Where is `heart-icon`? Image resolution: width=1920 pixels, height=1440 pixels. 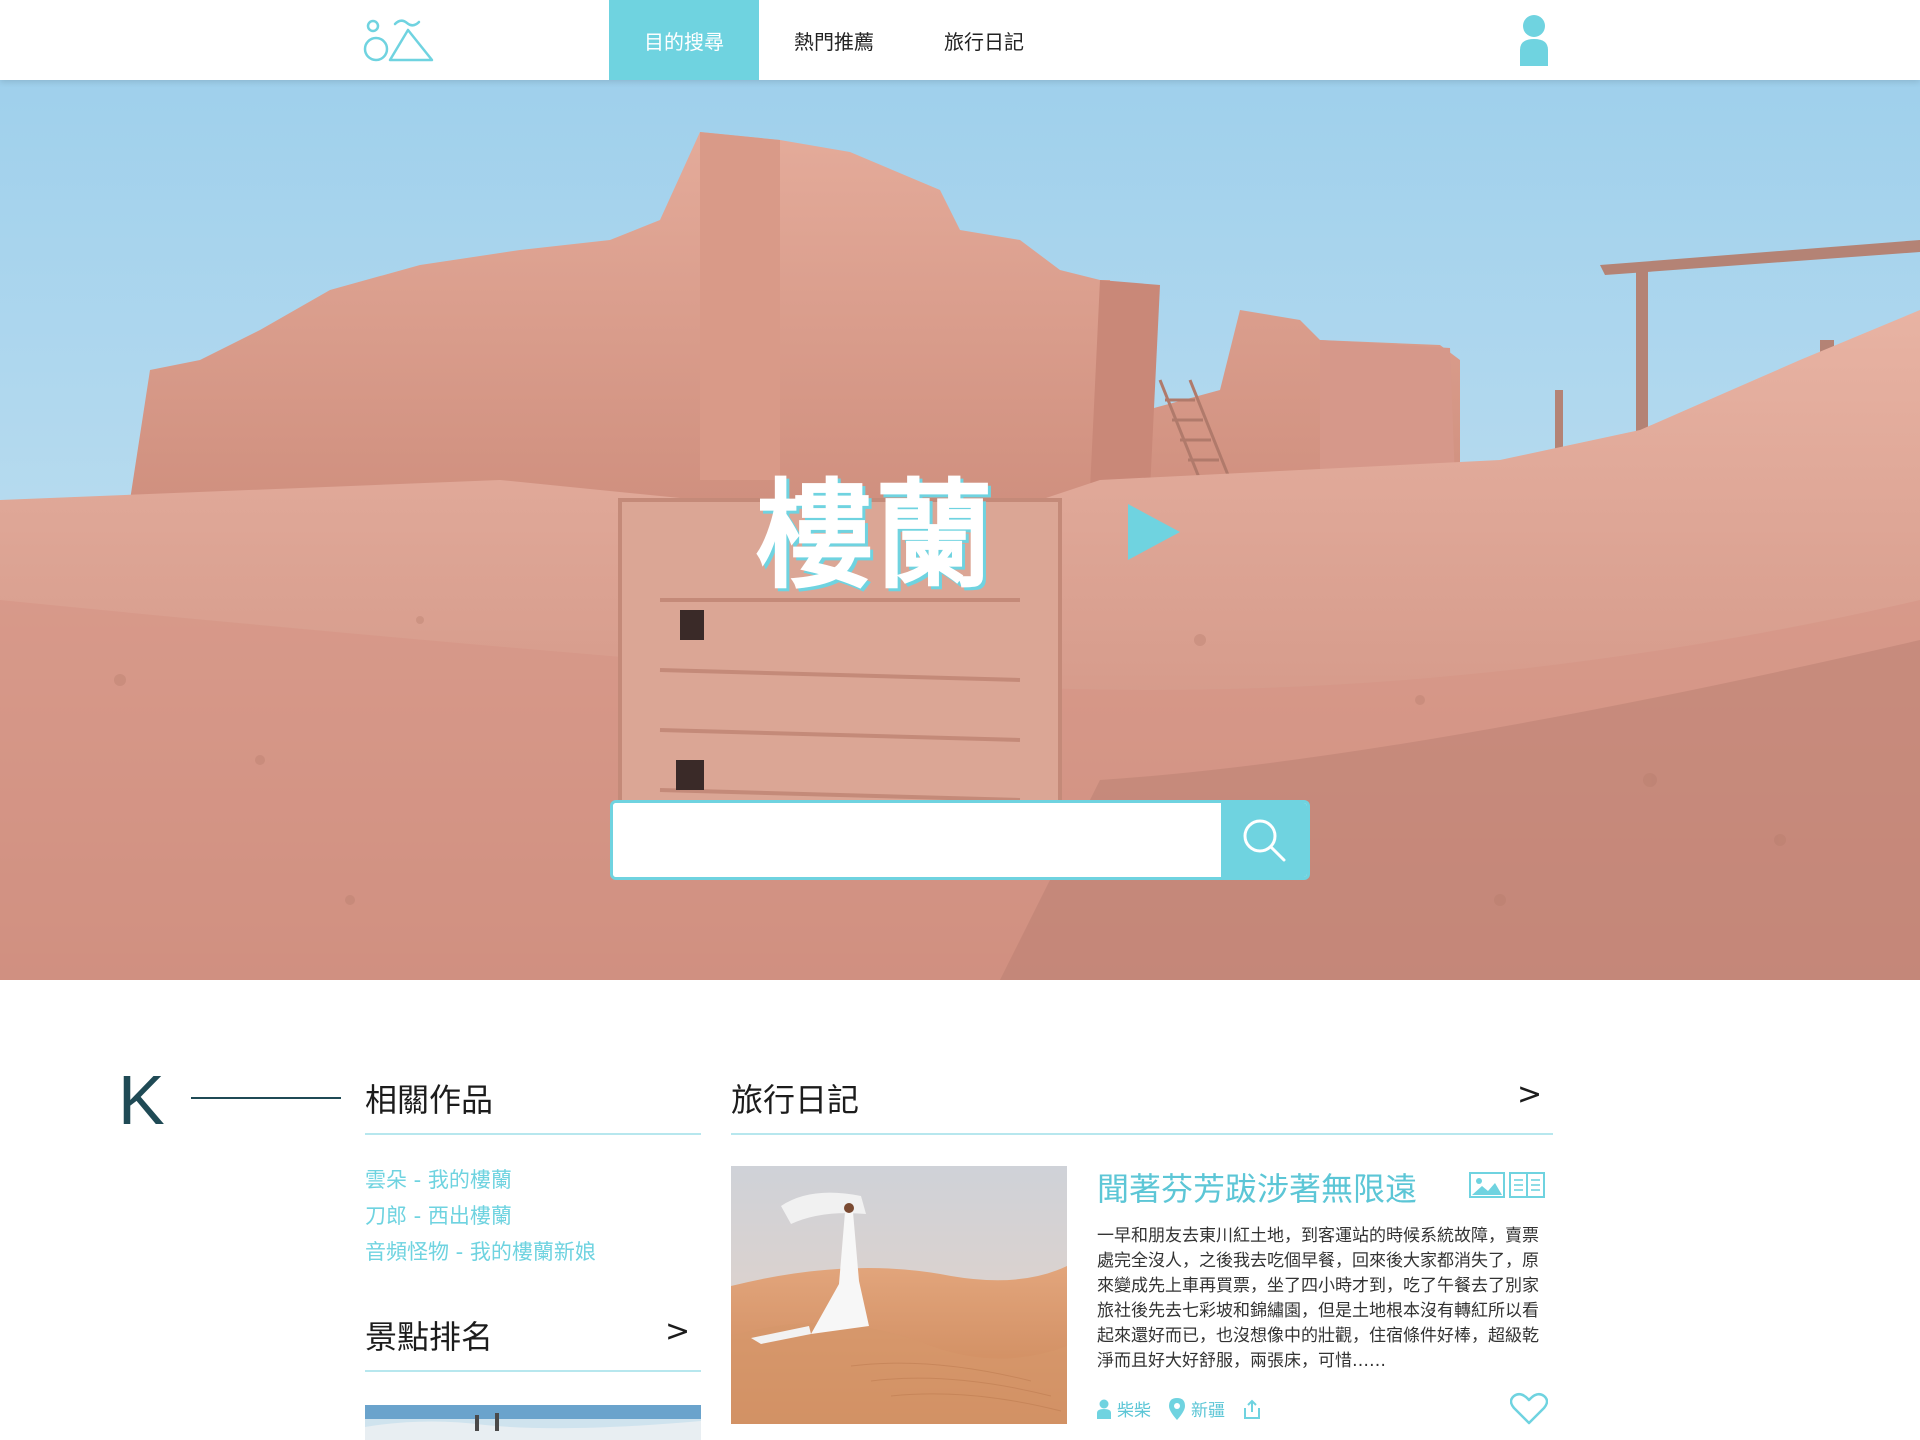
heart-icon is located at coordinates (1529, 1409).